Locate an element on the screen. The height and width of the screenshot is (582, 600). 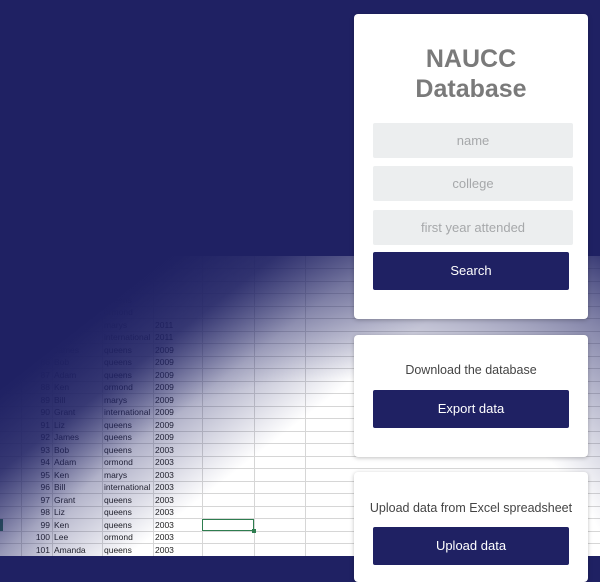
table-cell-num: 78 is located at coordinates (45, 262).